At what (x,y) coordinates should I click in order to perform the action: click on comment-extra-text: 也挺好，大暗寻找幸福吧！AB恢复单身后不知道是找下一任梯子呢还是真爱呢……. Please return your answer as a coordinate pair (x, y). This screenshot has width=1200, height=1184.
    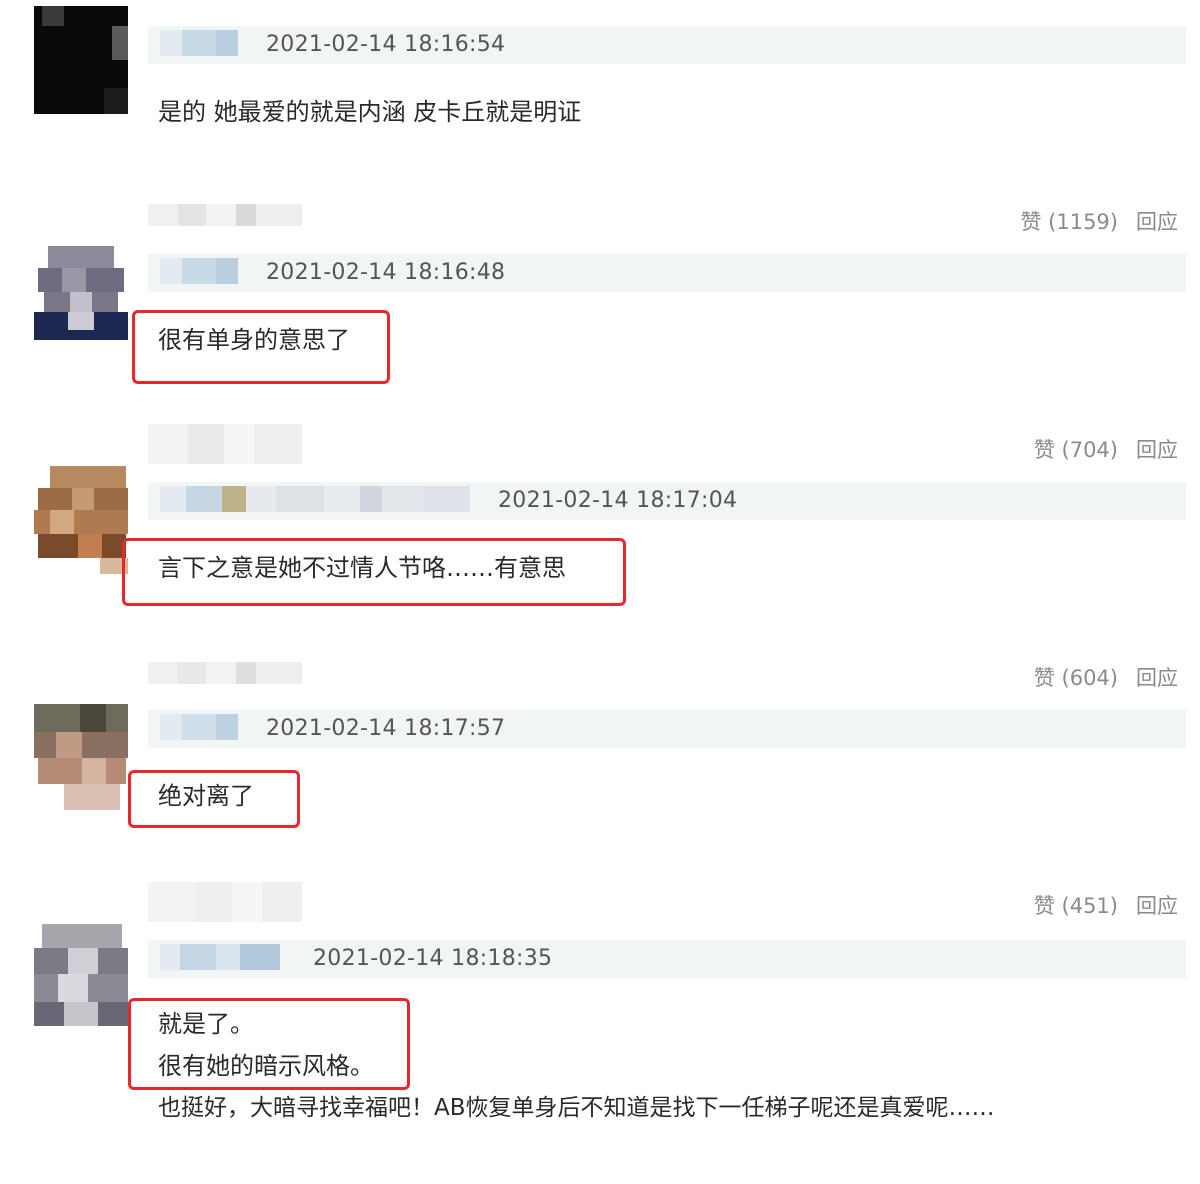
    Looking at the image, I should click on (576, 1108).